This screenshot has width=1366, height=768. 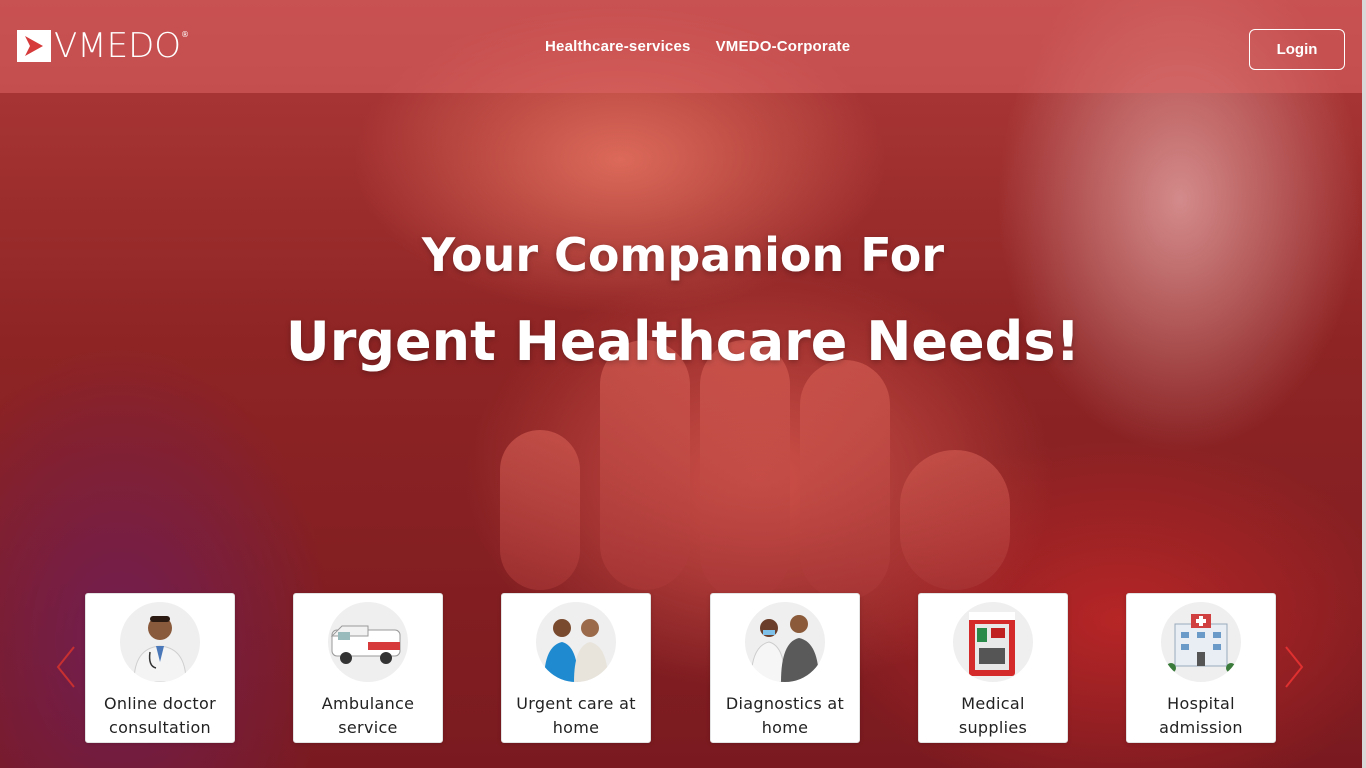 I want to click on nurse-care-icon, so click(x=576, y=642).